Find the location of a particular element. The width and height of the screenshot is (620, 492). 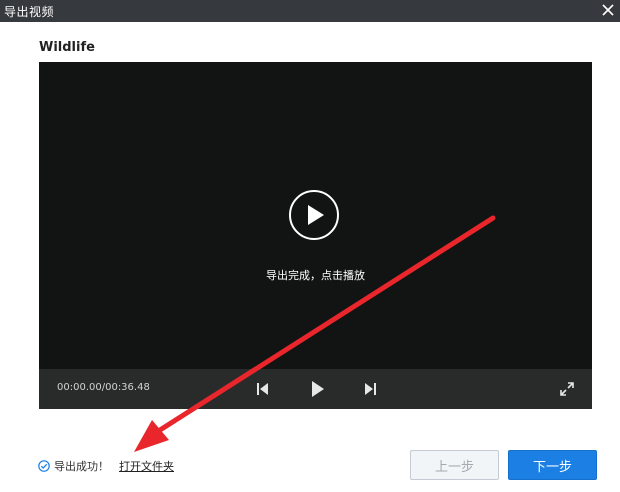

player-controls: 00:00.00/00:36.48 is located at coordinates (315, 389).